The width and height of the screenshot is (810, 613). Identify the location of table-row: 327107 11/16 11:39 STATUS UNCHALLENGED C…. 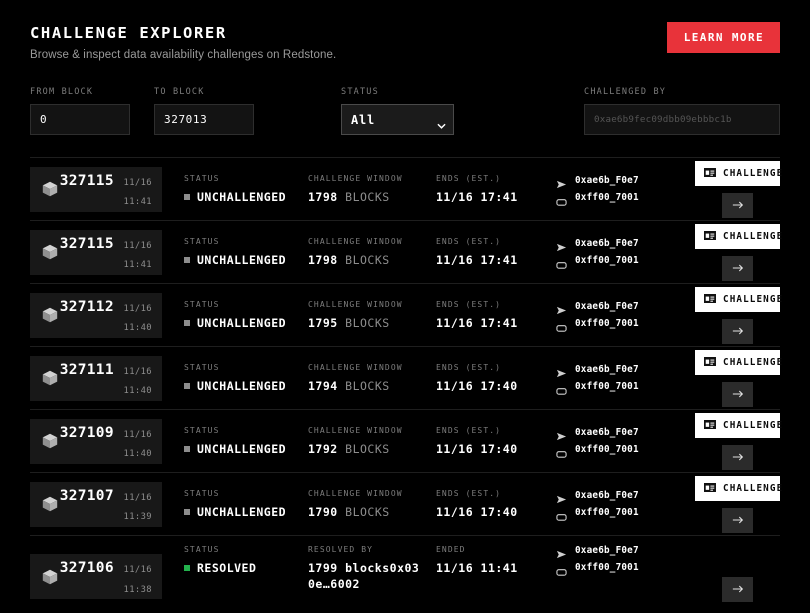
(406, 503).